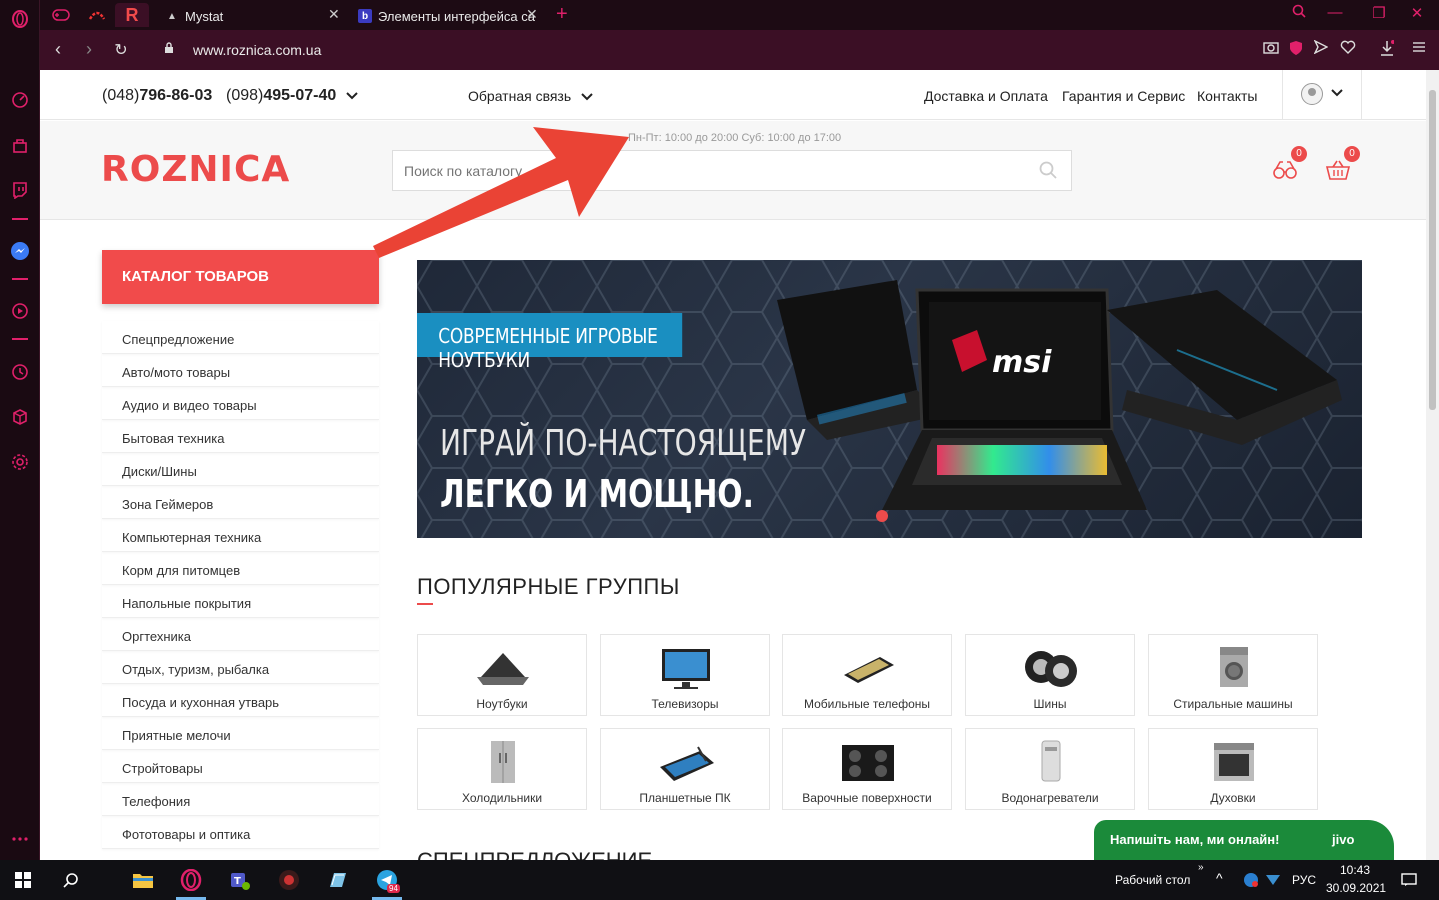  I want to click on group-ovens: Духовки, so click(1233, 769).